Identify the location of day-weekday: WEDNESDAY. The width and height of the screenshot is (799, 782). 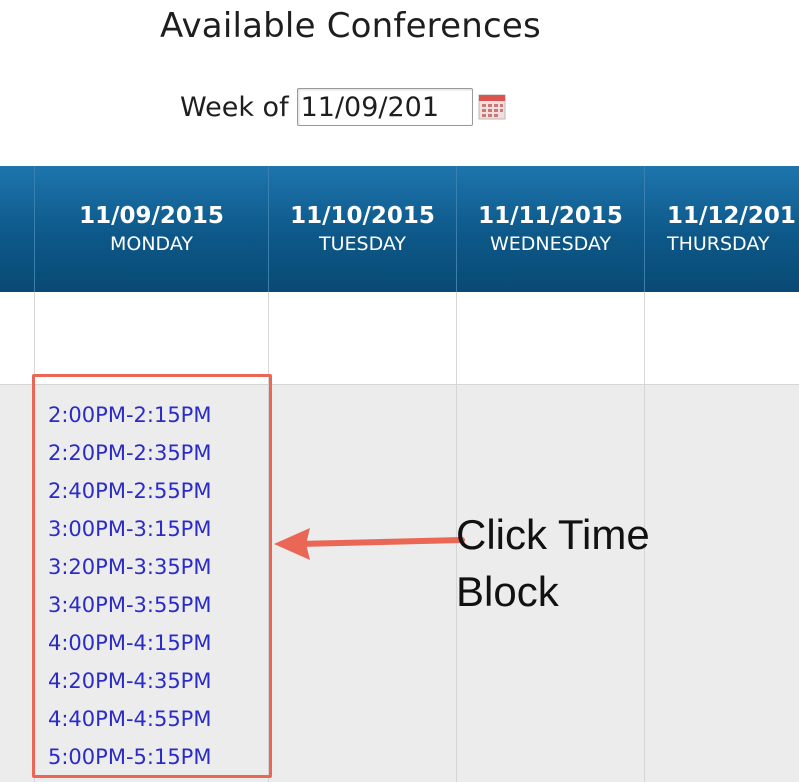
(550, 244).